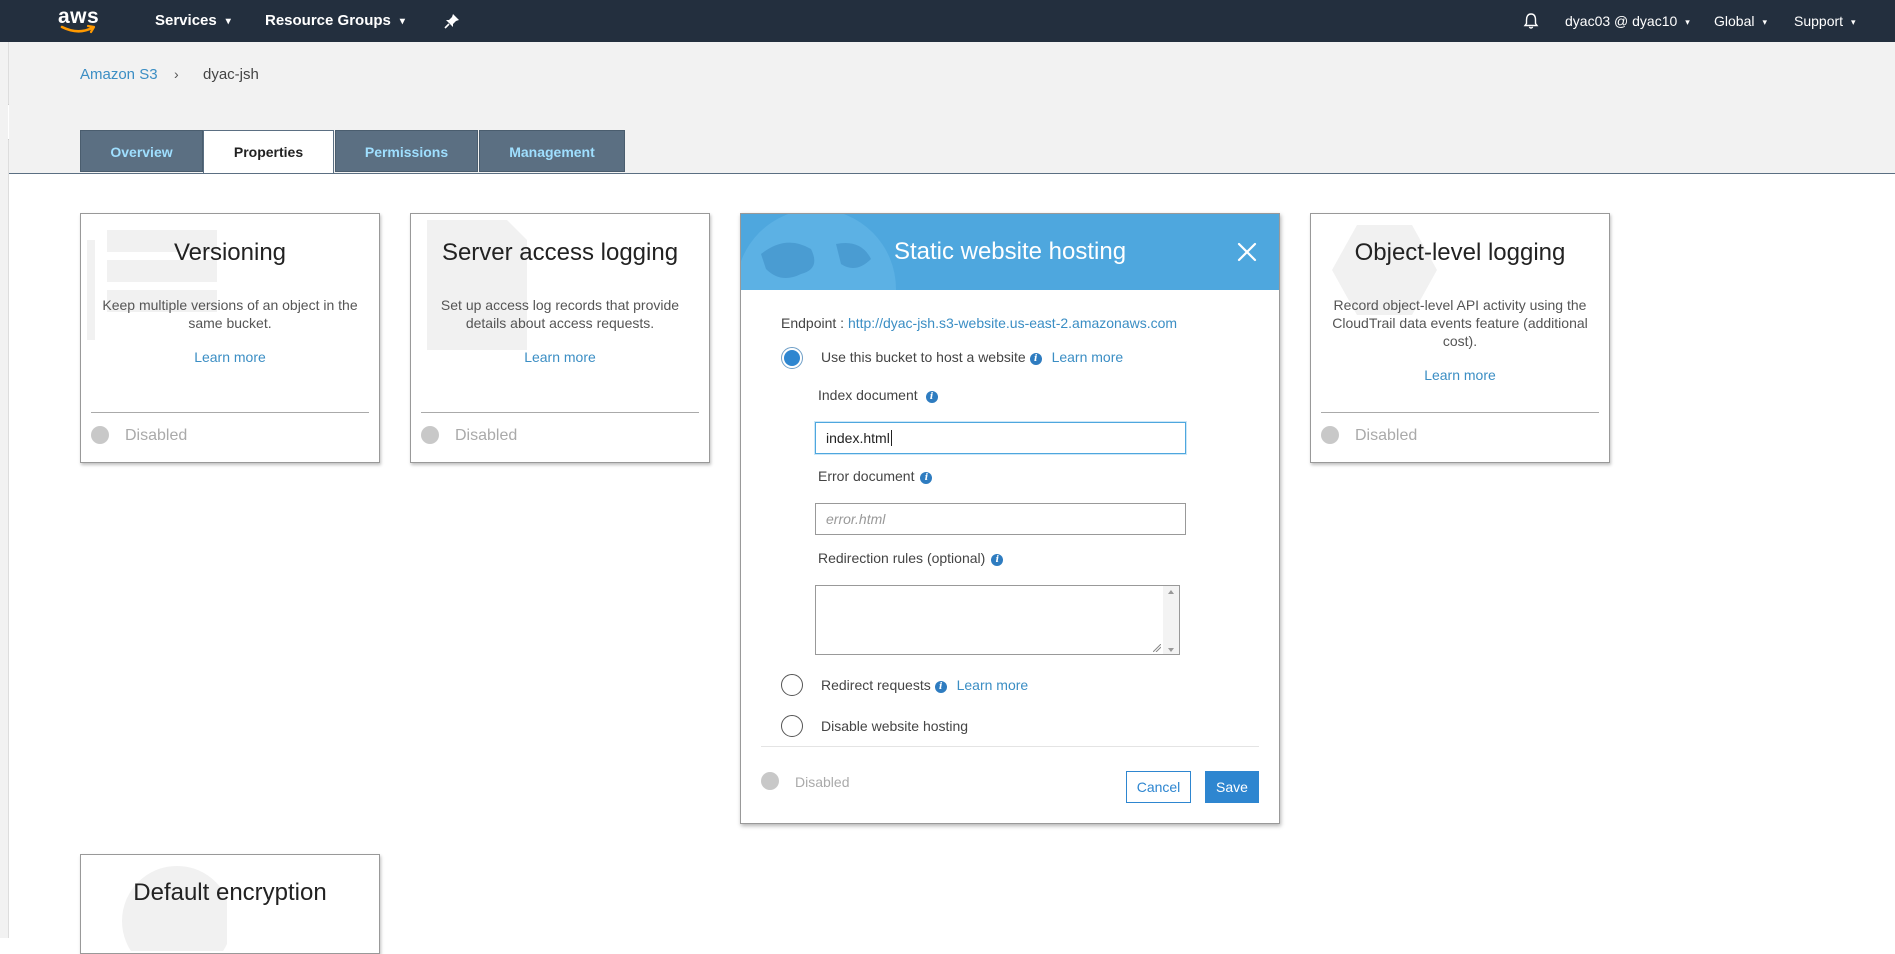  Describe the element at coordinates (1460, 252) in the screenshot. I see `object-level-logging-title: Object-level logging` at that location.